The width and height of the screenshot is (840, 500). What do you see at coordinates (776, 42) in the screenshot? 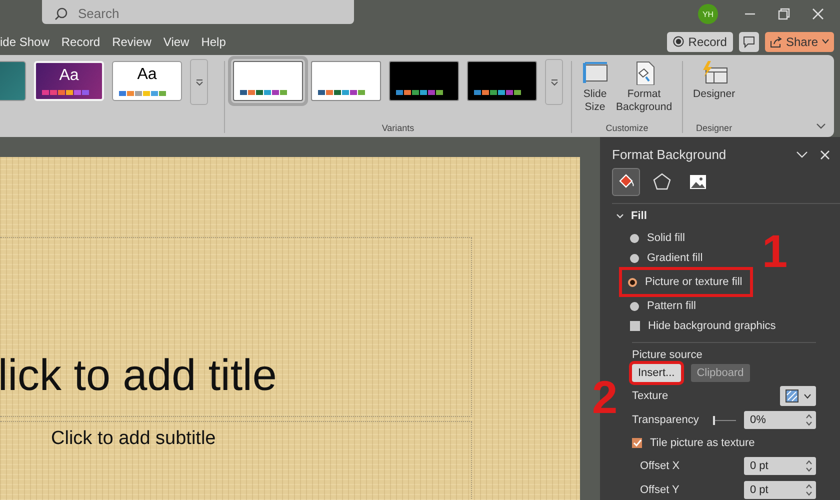
I see `share-icon` at bounding box center [776, 42].